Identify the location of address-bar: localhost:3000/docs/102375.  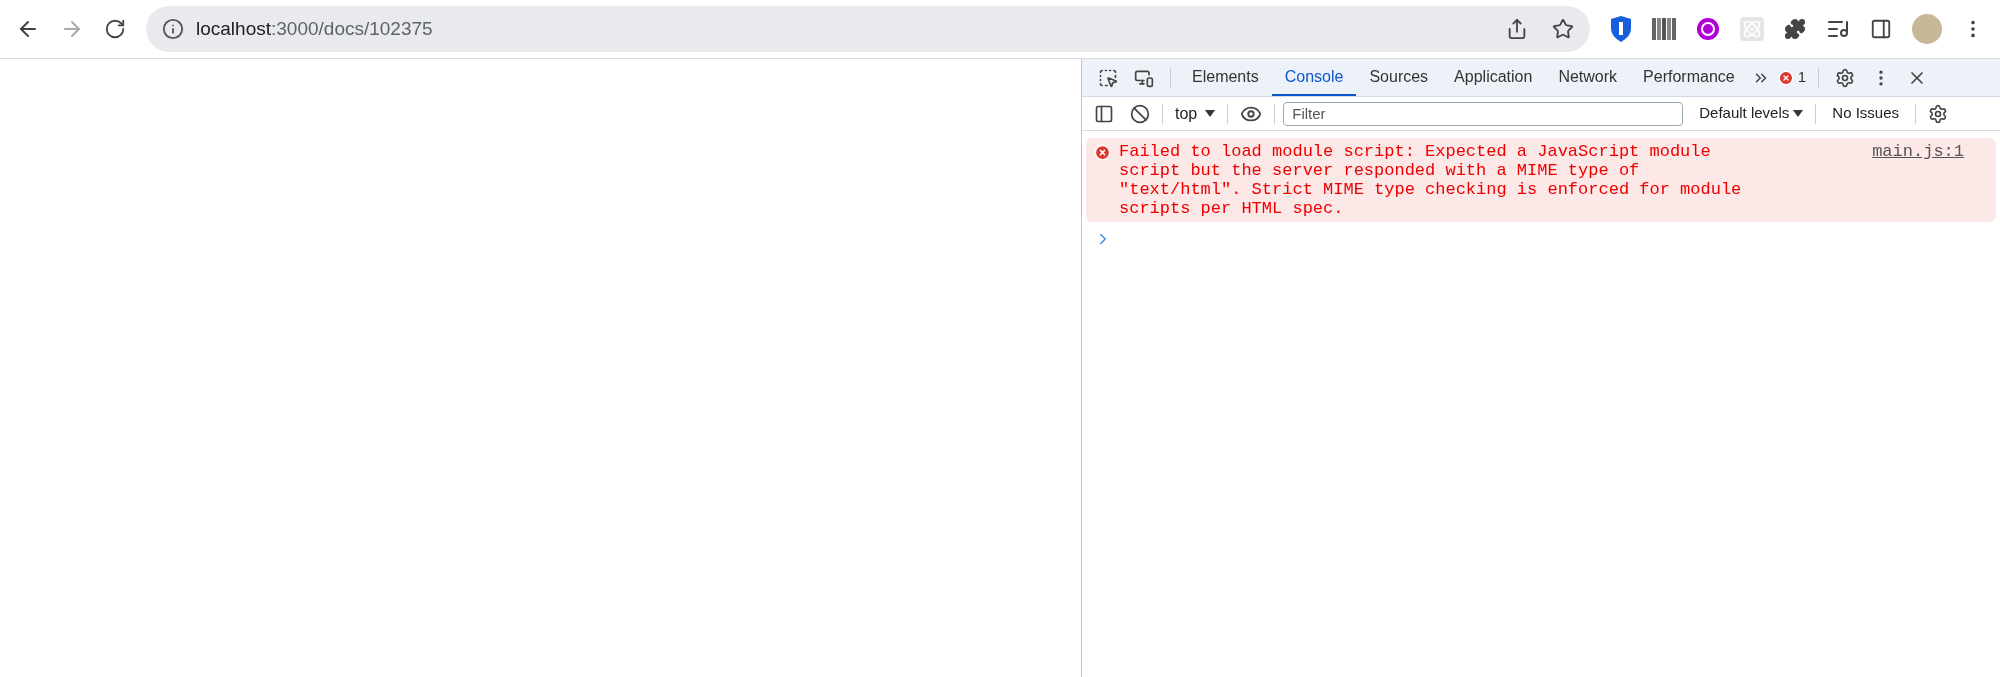
(868, 29).